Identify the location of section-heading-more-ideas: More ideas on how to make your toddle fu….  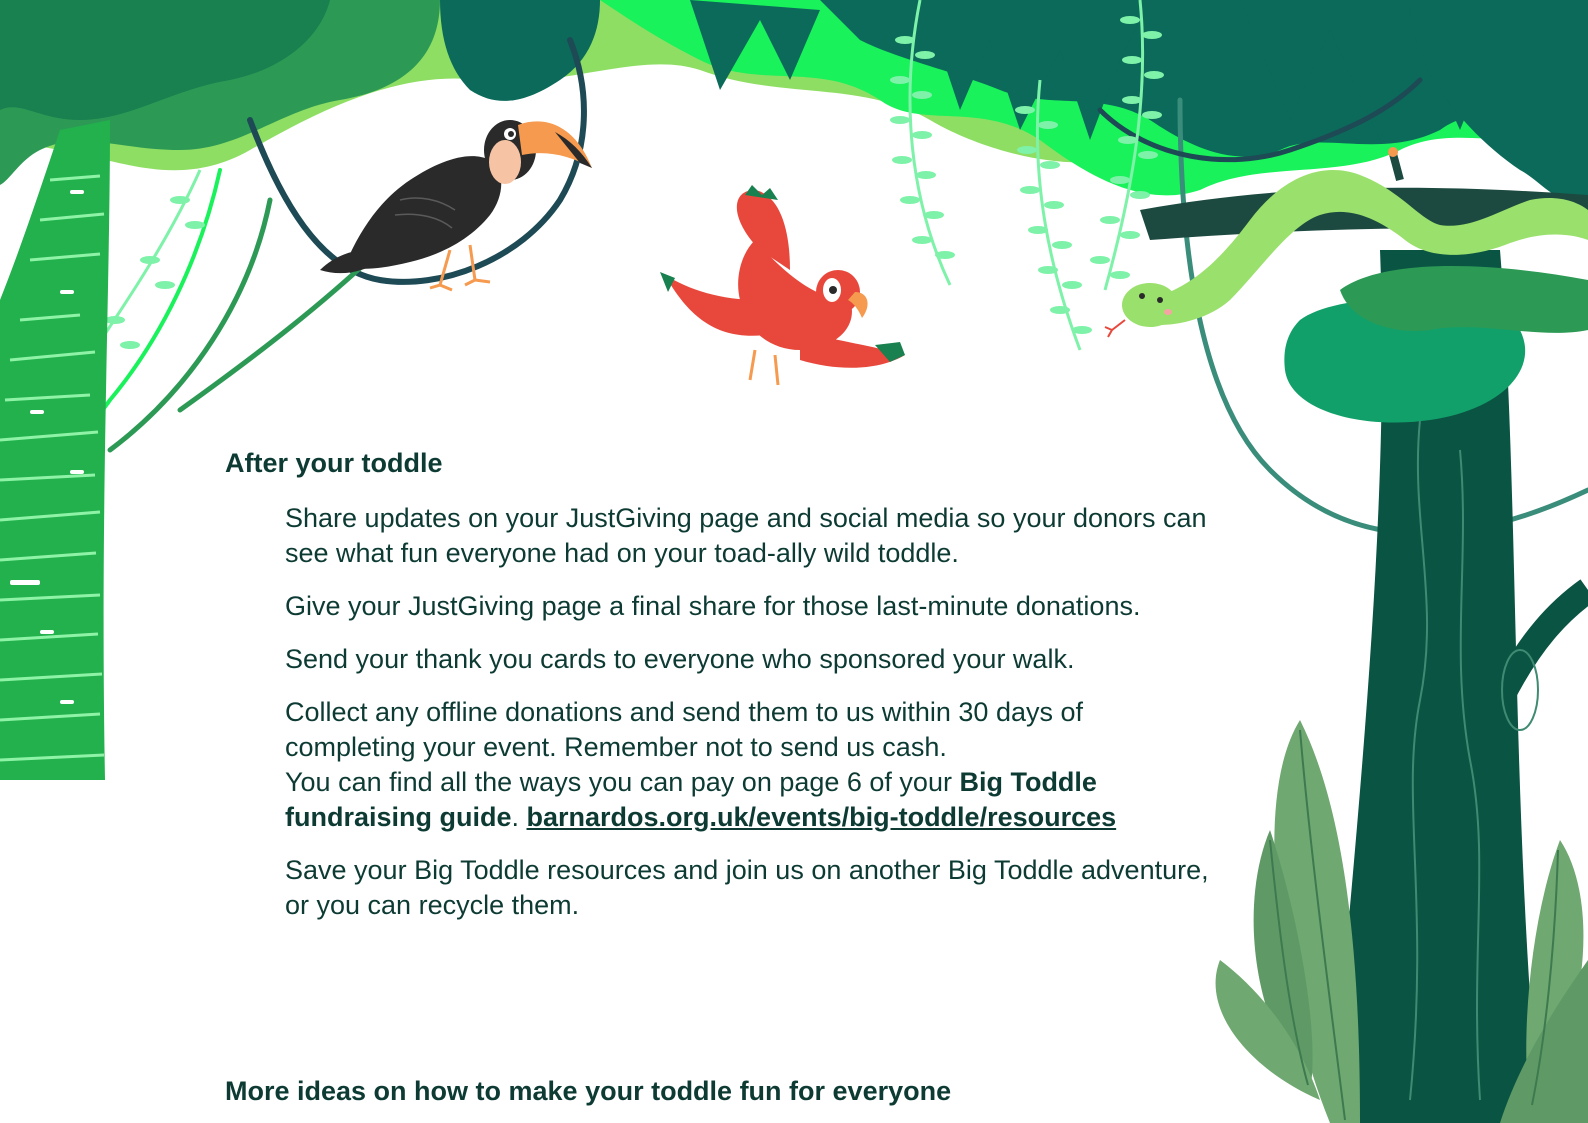
(588, 1091).